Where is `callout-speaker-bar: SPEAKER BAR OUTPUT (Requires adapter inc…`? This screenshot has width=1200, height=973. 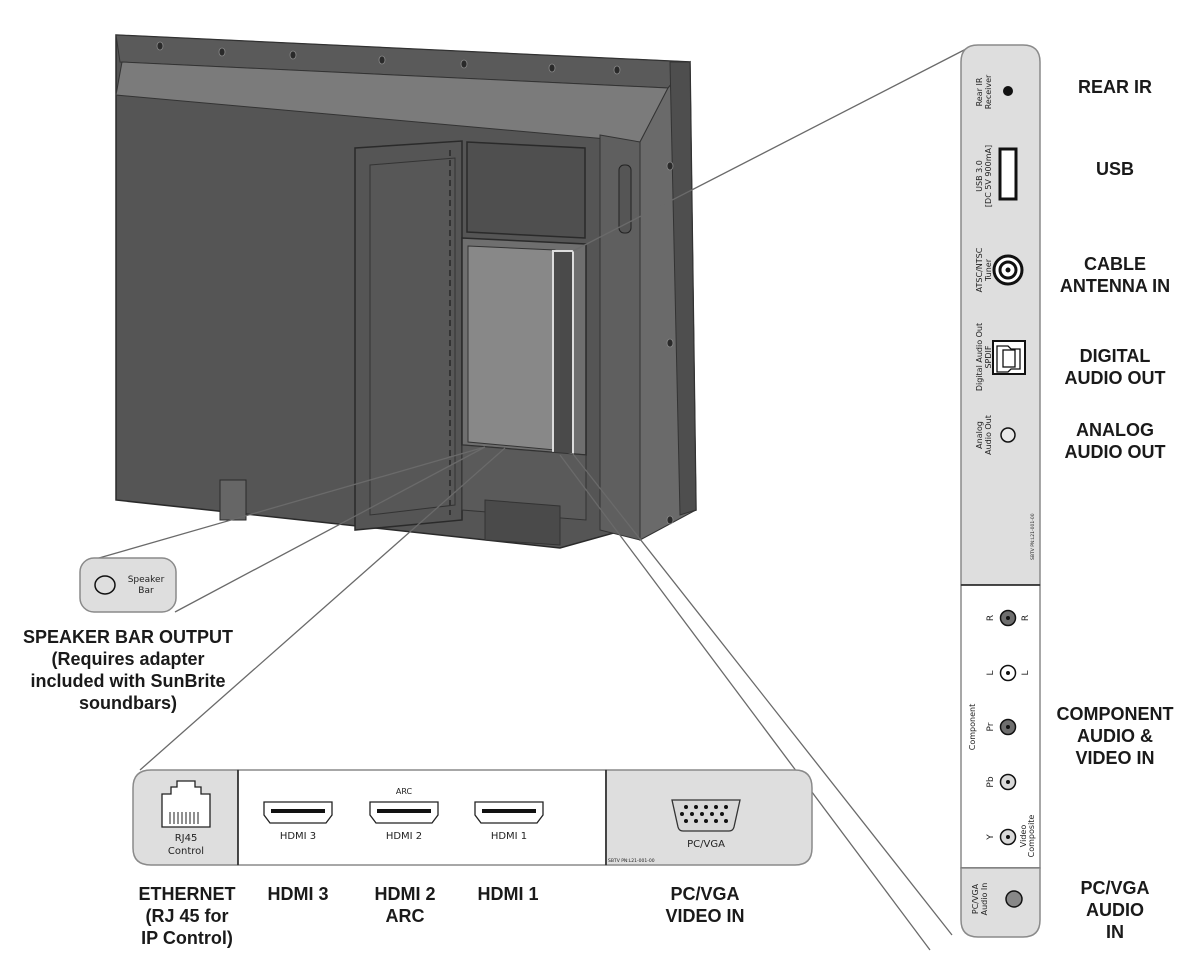
callout-speaker-bar: SPEAKER BAR OUTPUT (Requires adapter inc… is located at coordinates (127, 670).